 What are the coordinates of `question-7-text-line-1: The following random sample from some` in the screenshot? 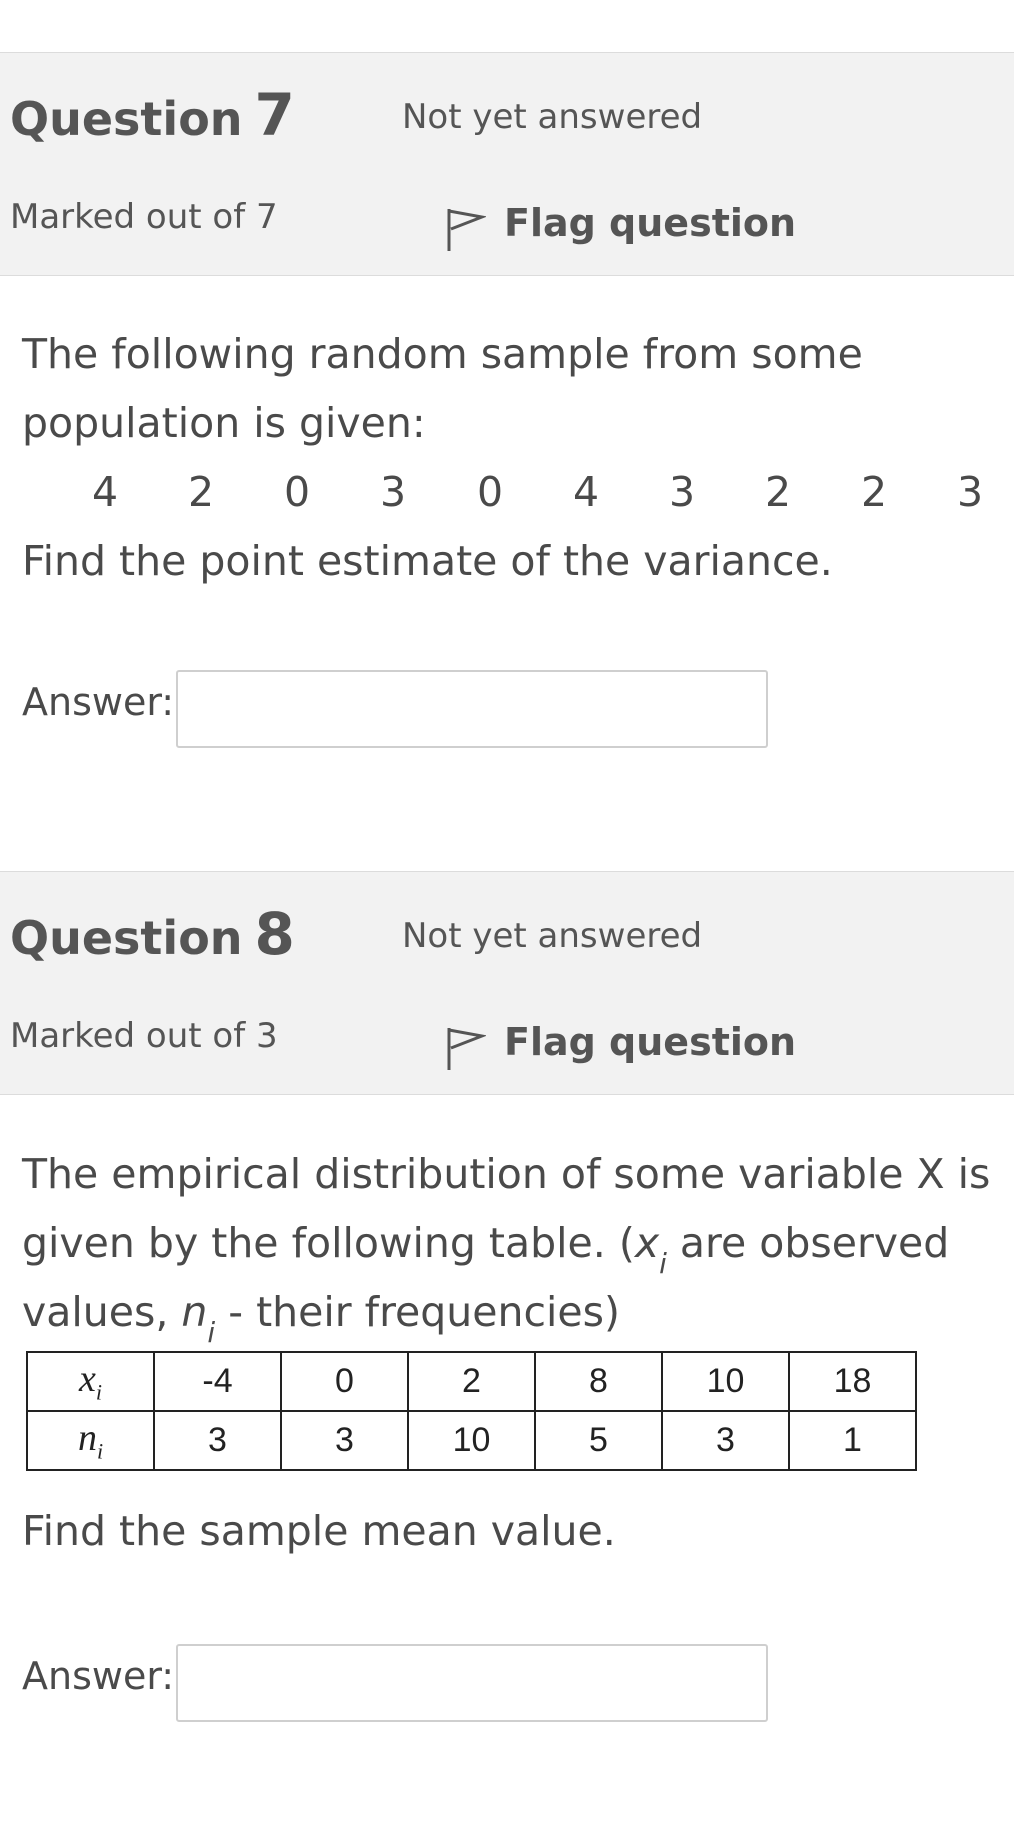 It's located at (442, 354).